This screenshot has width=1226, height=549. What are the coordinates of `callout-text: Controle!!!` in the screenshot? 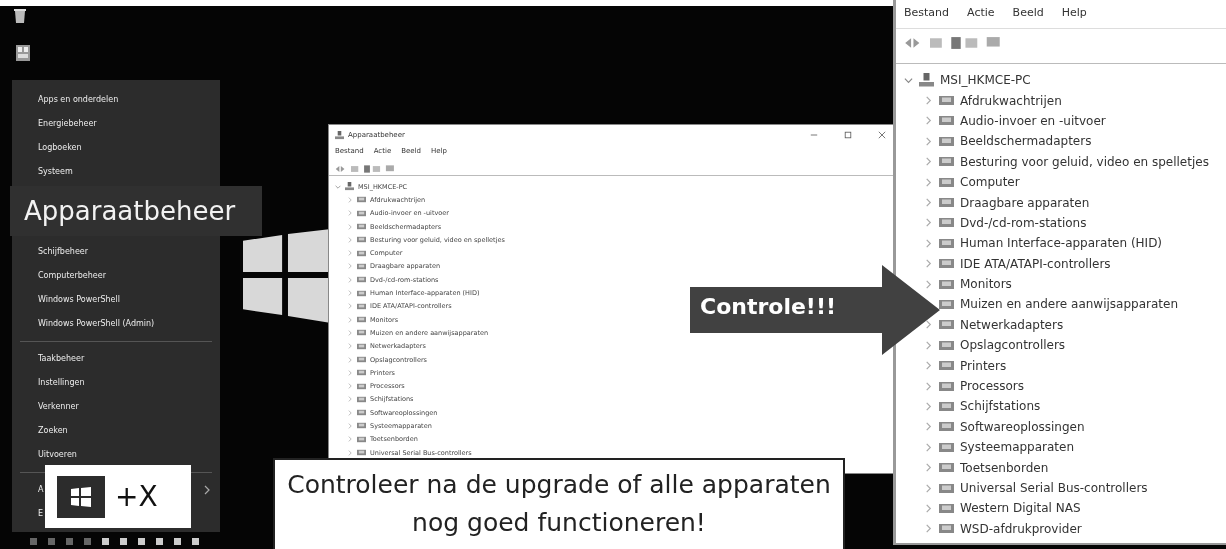 It's located at (768, 306).